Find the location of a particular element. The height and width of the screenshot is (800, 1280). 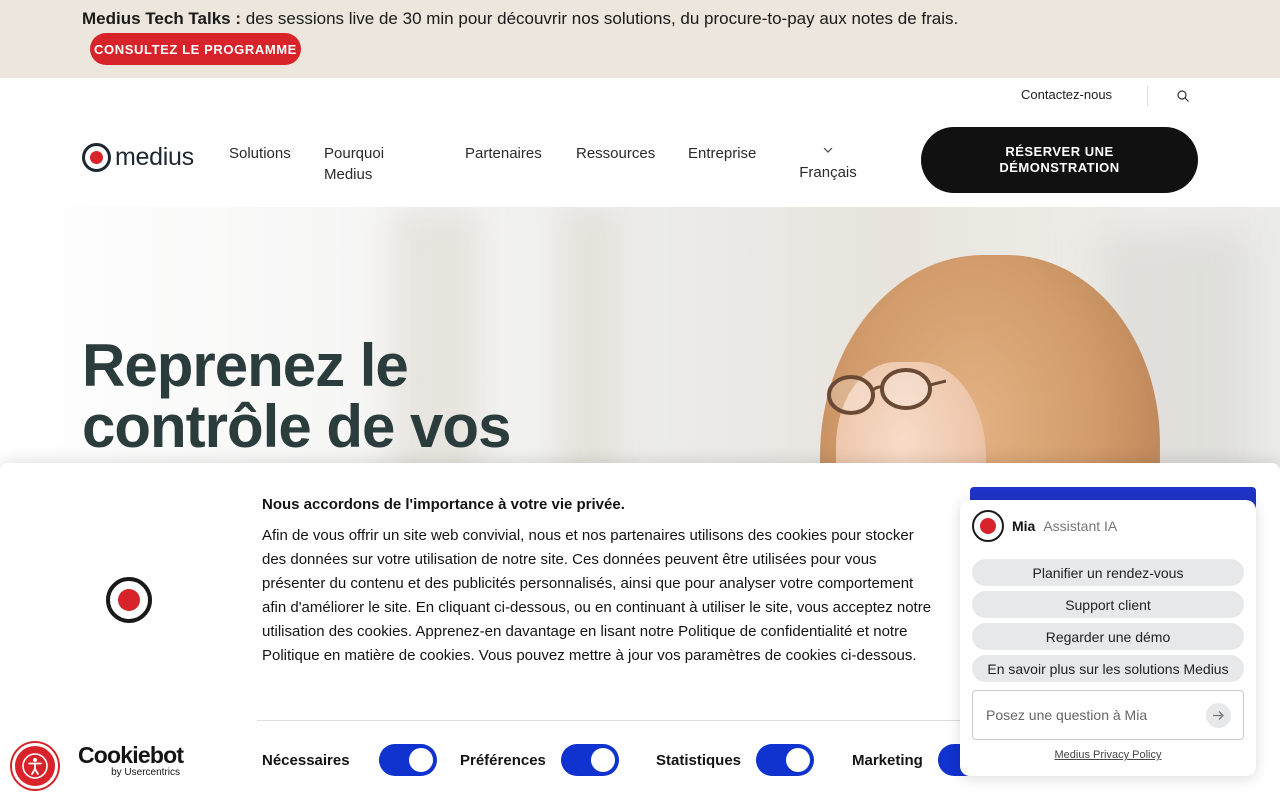

accessibility-icon is located at coordinates (35, 766).